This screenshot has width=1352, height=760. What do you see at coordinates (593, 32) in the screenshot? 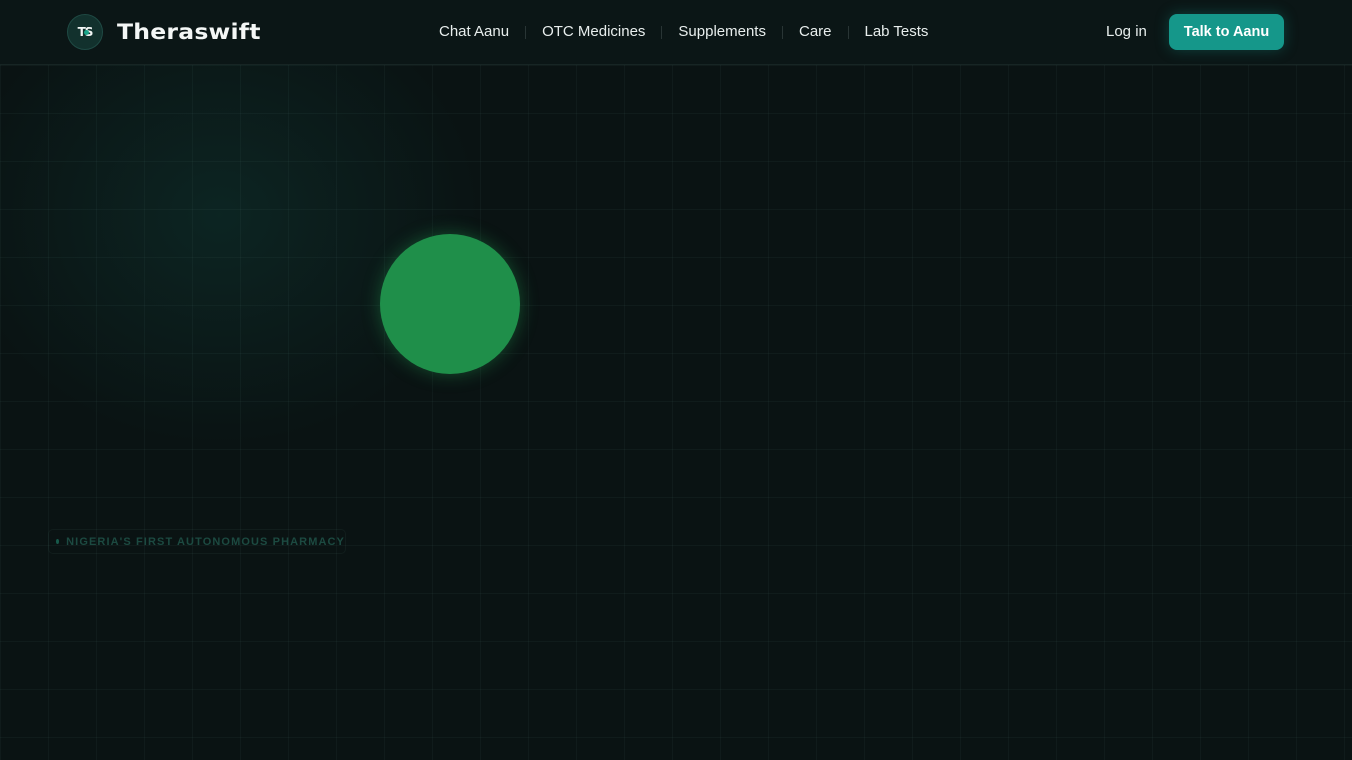
I see `nav-item-otc-medicines: OTC Medicines` at bounding box center [593, 32].